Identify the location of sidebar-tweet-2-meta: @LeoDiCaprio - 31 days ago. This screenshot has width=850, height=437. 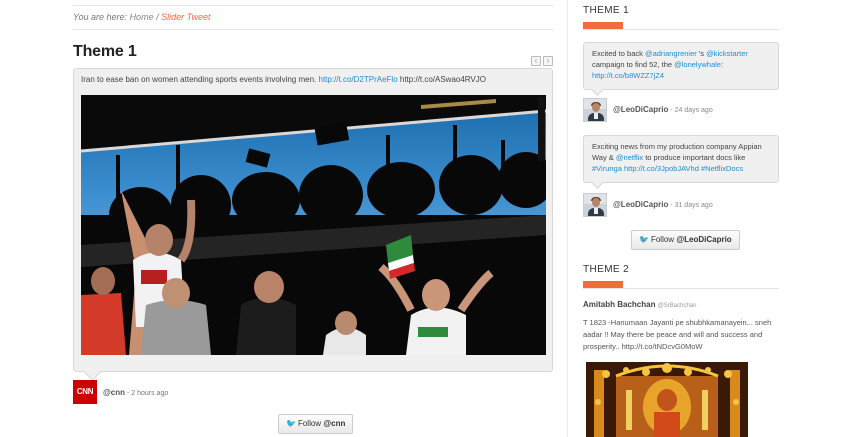
(663, 204).